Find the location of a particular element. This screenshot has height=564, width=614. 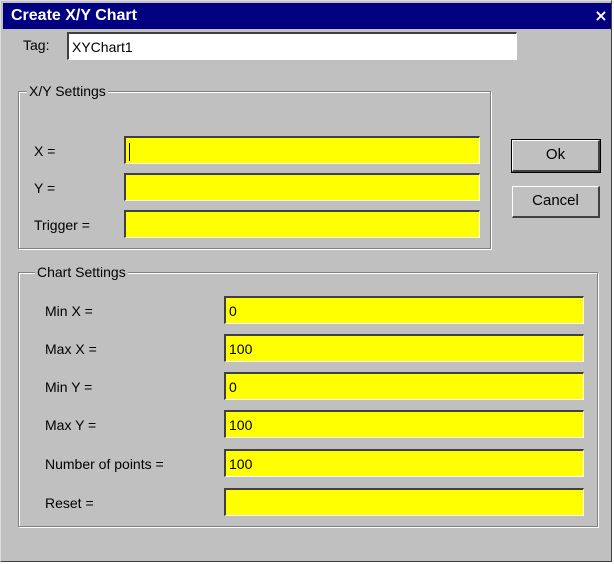

cancel-button: Cancel is located at coordinates (556, 202).